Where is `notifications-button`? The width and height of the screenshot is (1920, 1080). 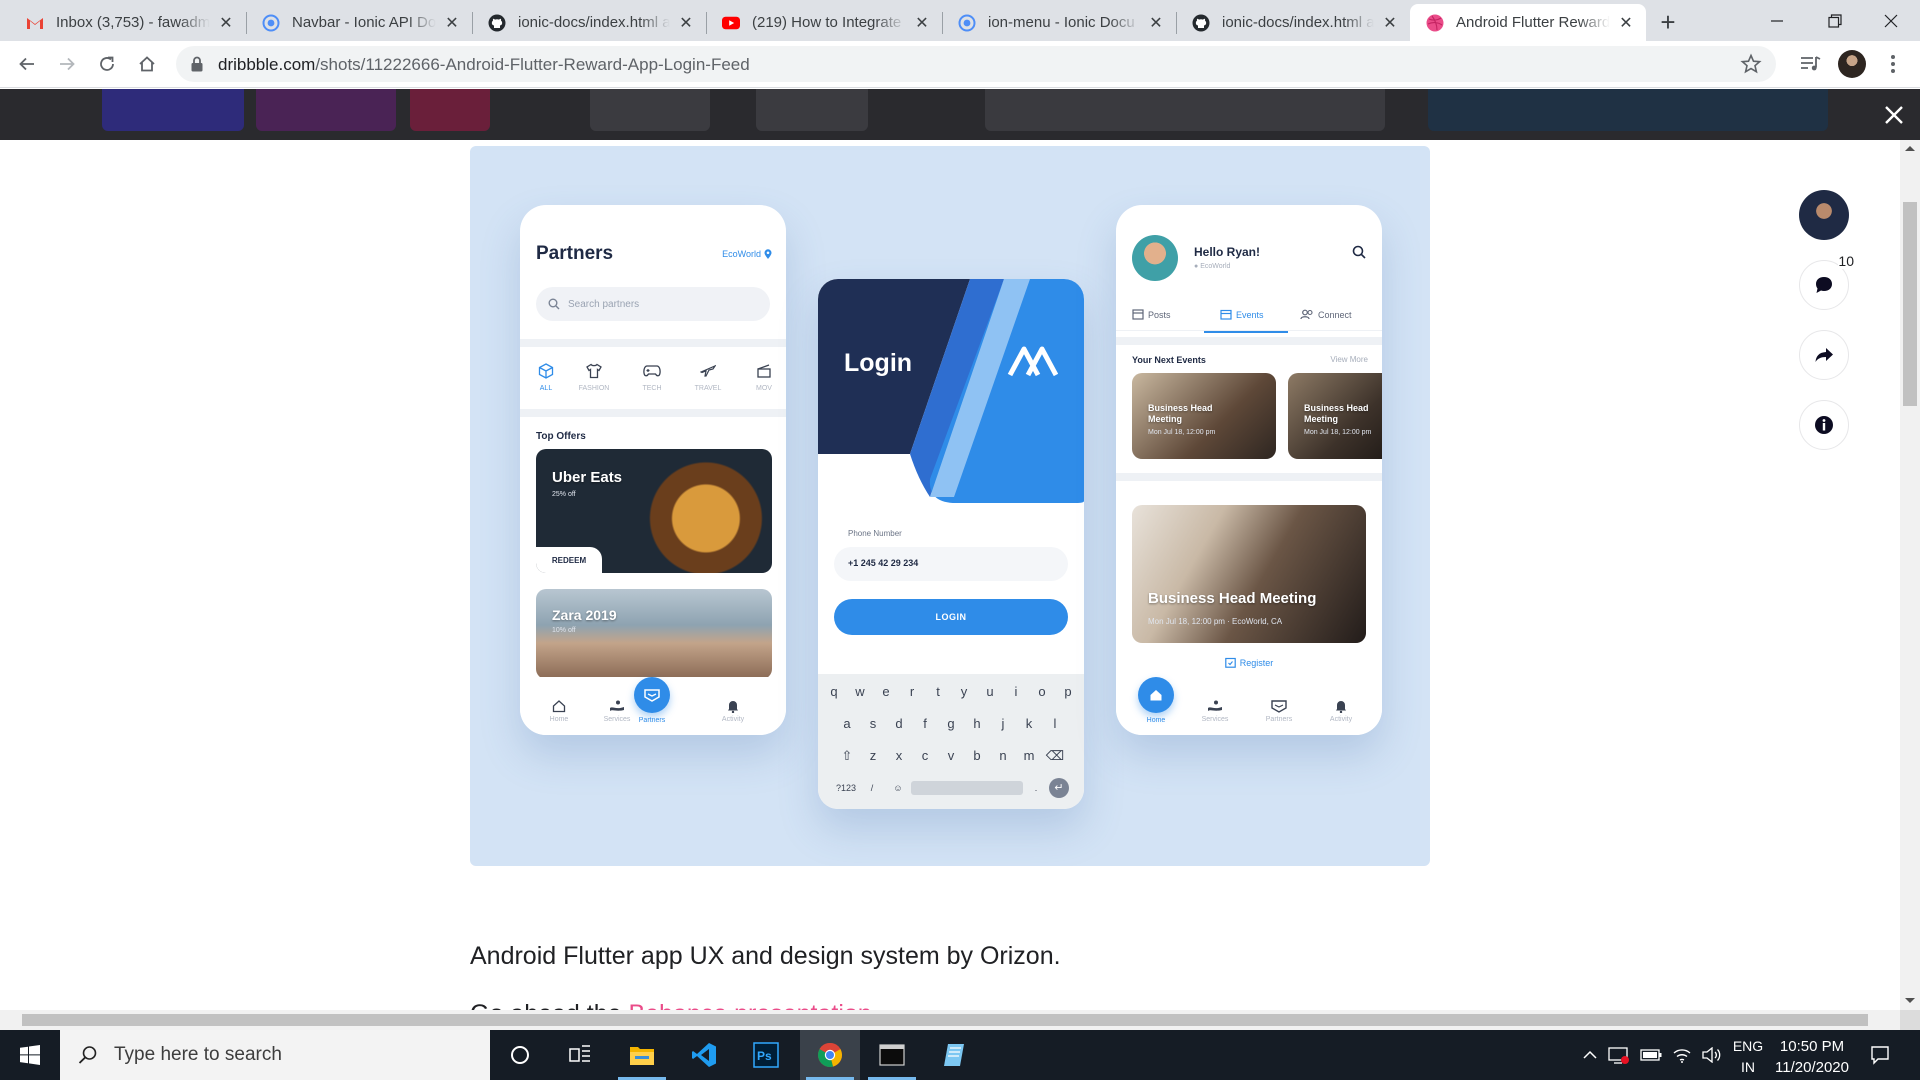
notifications-button is located at coordinates (1880, 1055).